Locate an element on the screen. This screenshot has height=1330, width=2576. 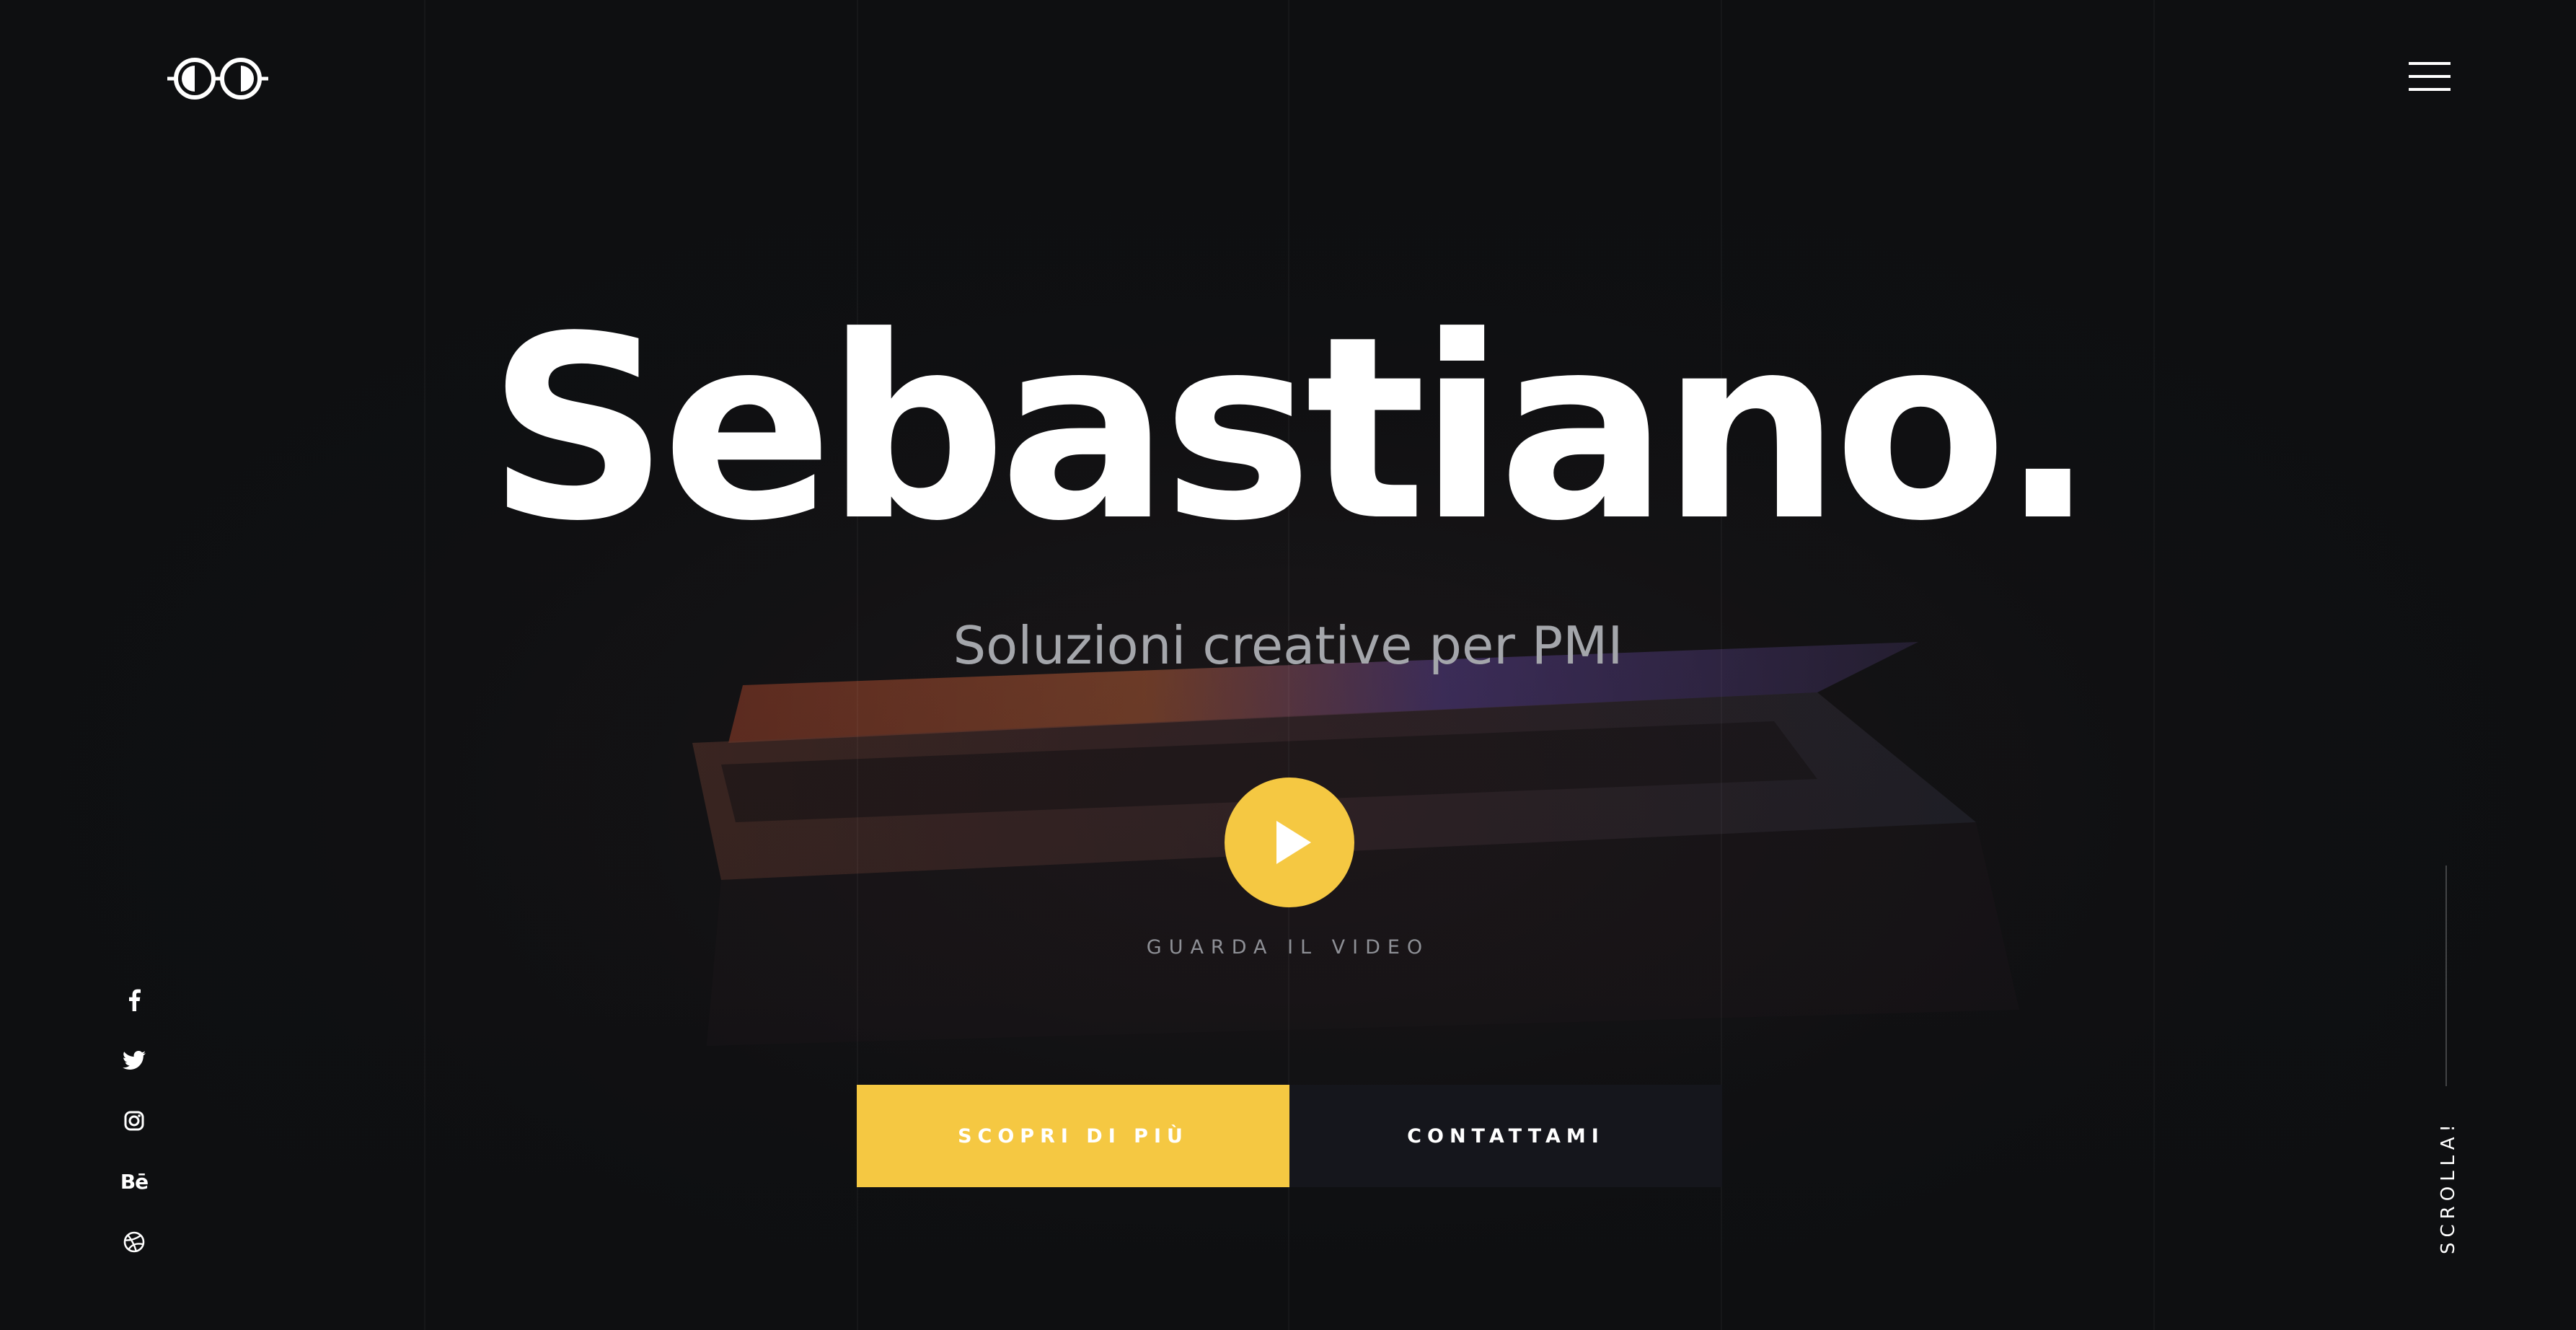
behance-label: Bē is located at coordinates (134, 1181).